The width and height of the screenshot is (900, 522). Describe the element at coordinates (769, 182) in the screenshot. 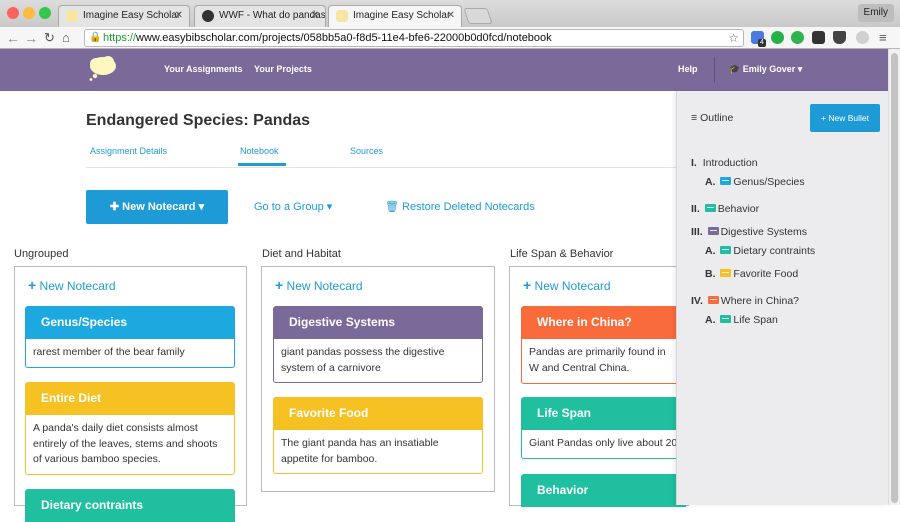

I see `outline-label: Genus/Species` at that location.